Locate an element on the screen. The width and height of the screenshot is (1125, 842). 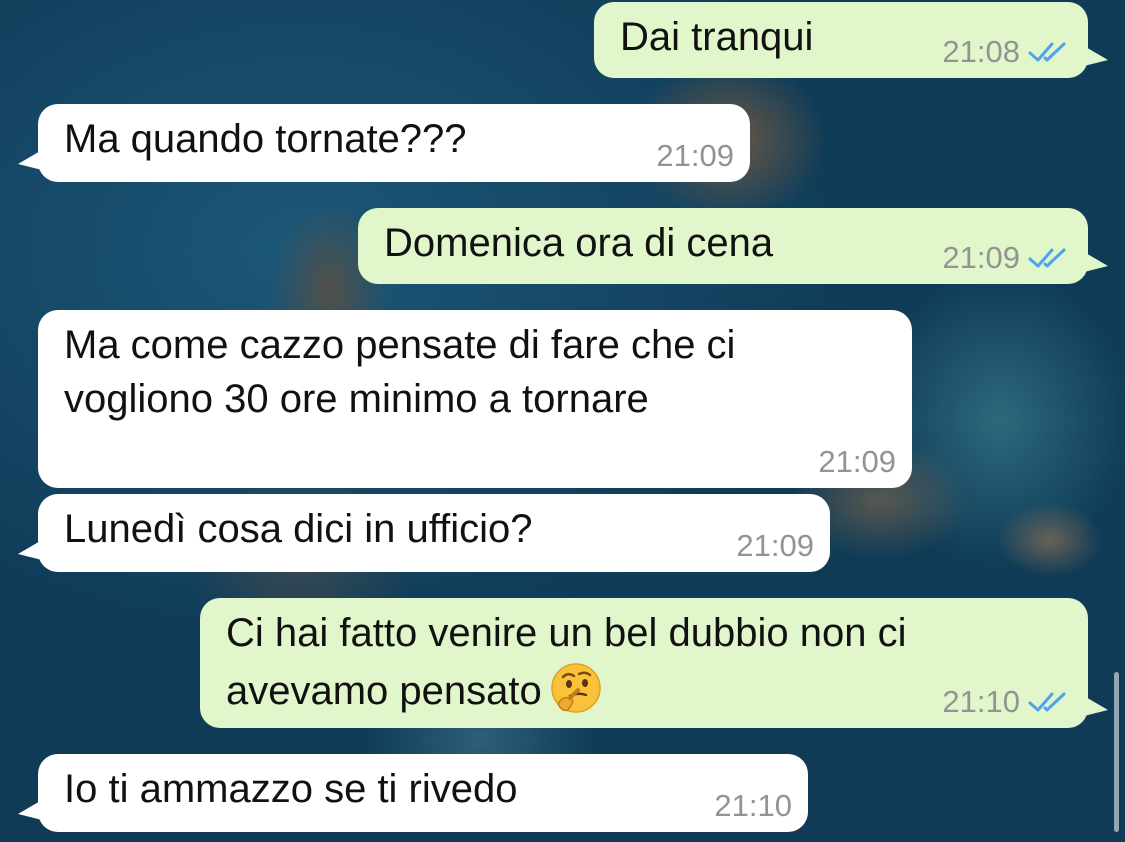
message-meta: 21:08 is located at coordinates (1007, 52).